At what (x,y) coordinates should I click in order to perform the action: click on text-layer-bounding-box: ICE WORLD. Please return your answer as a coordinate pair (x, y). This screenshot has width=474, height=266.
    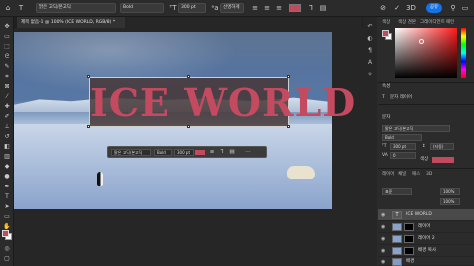
    Looking at the image, I should click on (222, 102).